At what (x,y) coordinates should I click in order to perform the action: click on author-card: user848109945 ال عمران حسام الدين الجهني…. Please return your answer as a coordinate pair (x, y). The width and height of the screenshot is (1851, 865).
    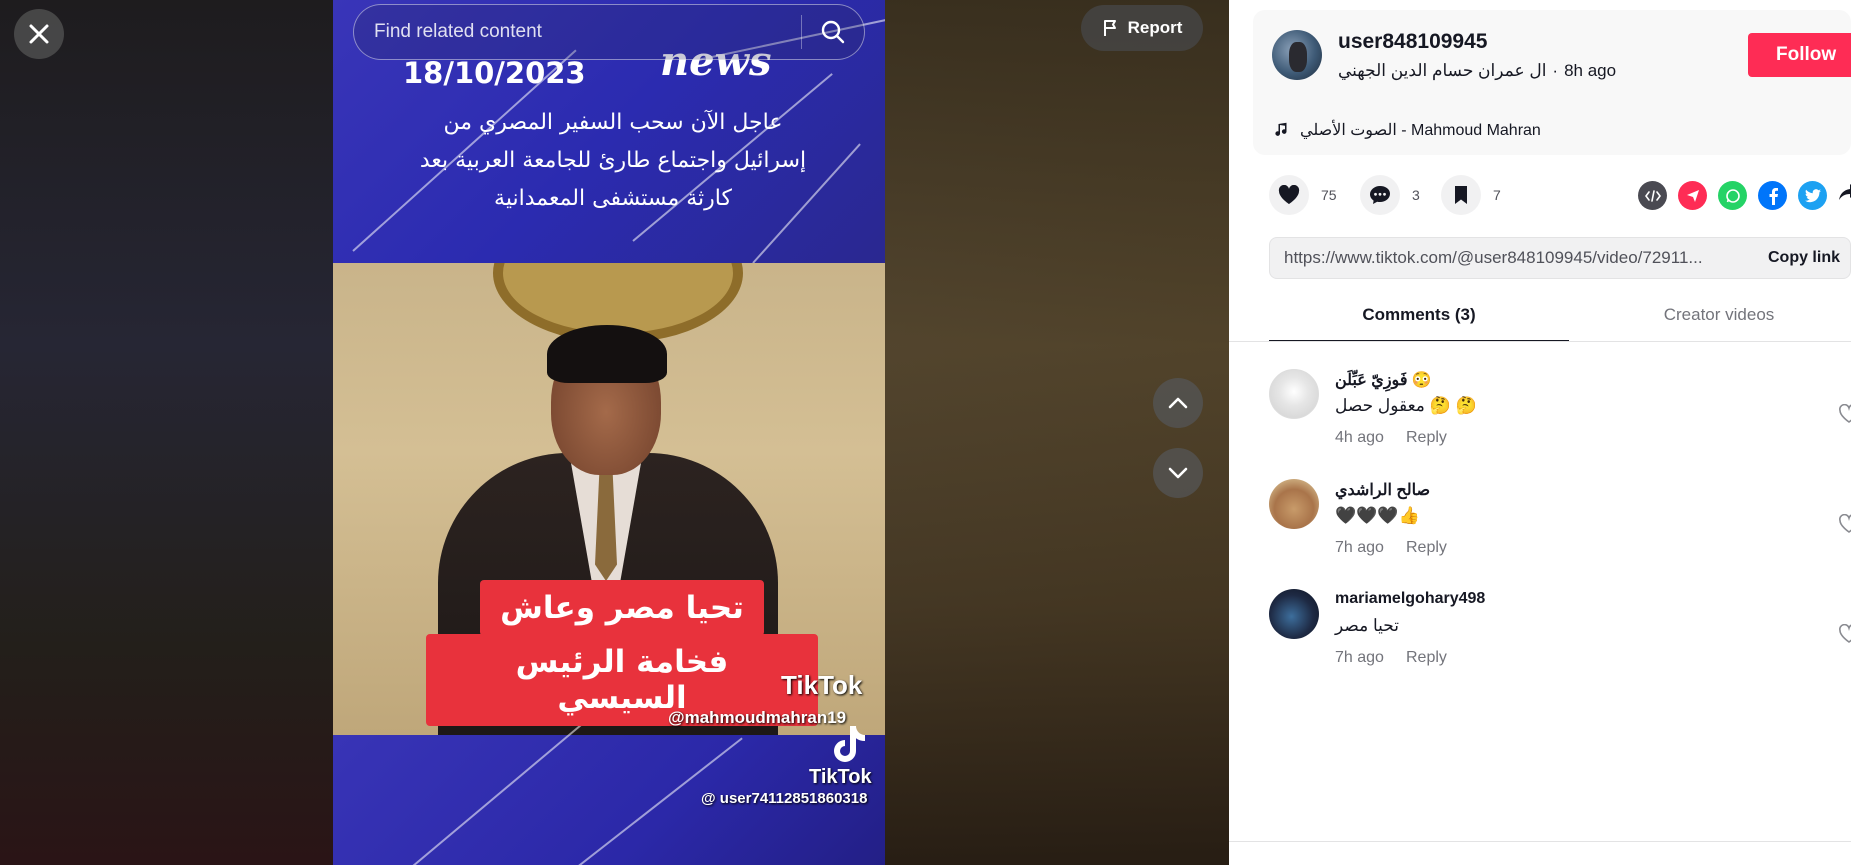
    Looking at the image, I should click on (1552, 82).